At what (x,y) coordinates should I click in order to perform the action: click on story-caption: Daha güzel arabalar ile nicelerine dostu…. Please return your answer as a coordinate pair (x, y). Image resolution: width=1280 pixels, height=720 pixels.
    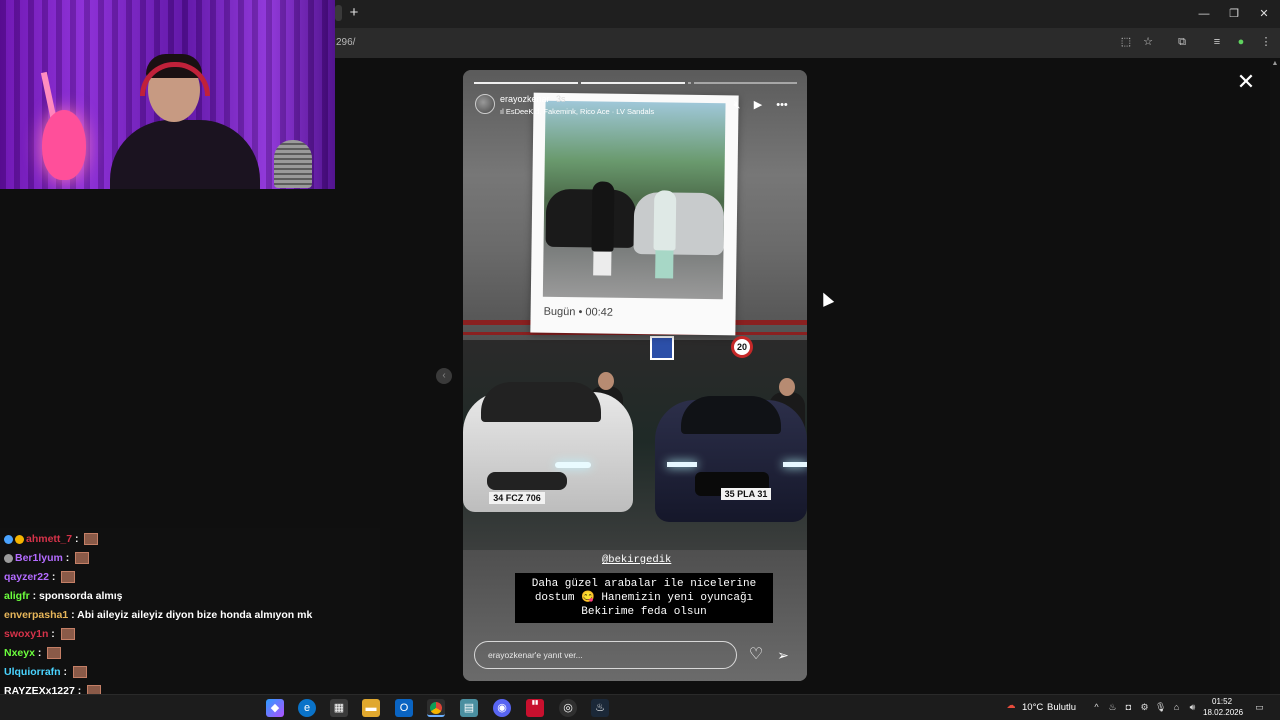
    Looking at the image, I should click on (644, 598).